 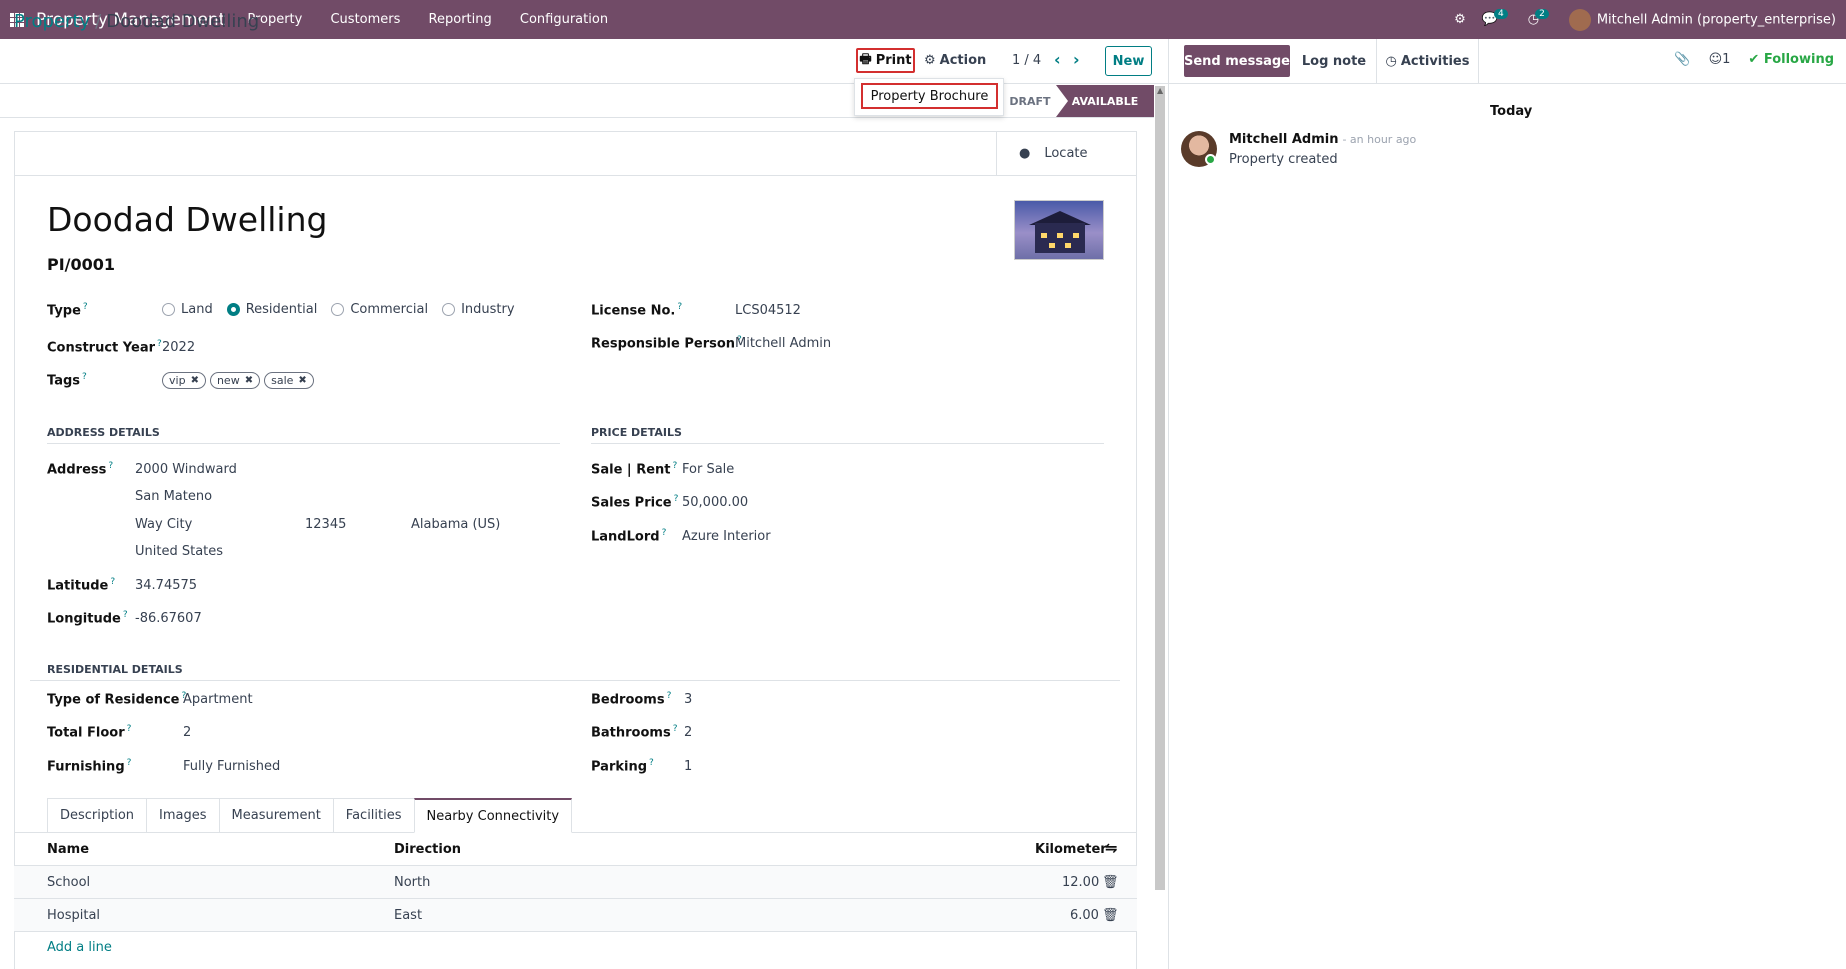 I want to click on print-menu-item-brochure: Property Brochure, so click(x=929, y=96).